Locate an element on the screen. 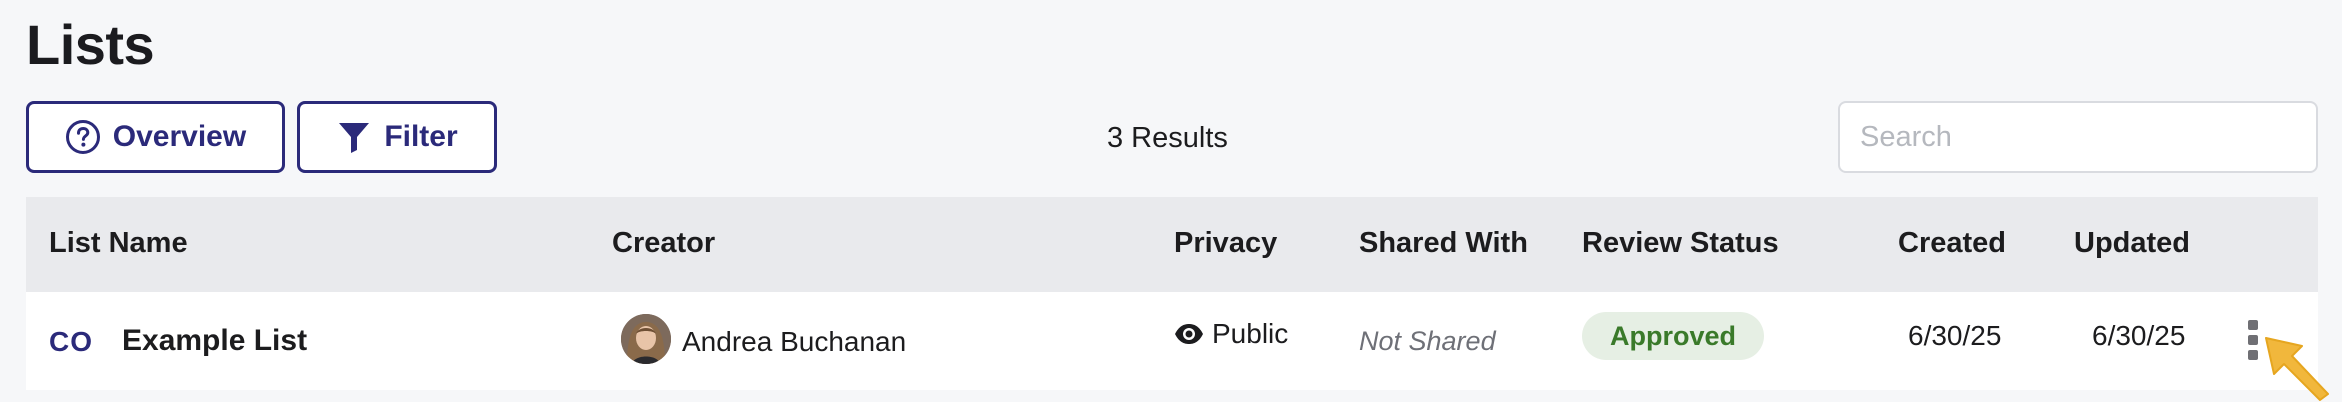 Image resolution: width=2342 pixels, height=402 pixels. avatar is located at coordinates (646, 339).